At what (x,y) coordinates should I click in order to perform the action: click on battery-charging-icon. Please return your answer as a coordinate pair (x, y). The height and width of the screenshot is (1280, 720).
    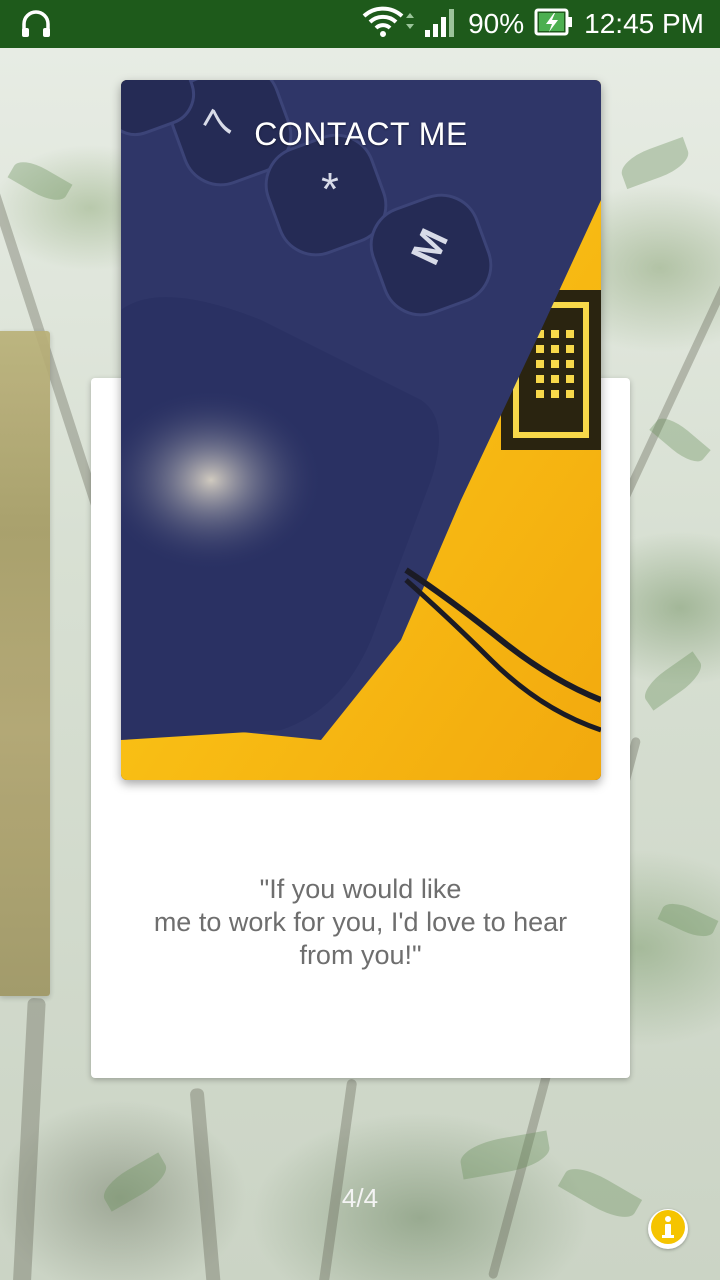
    Looking at the image, I should click on (554, 24).